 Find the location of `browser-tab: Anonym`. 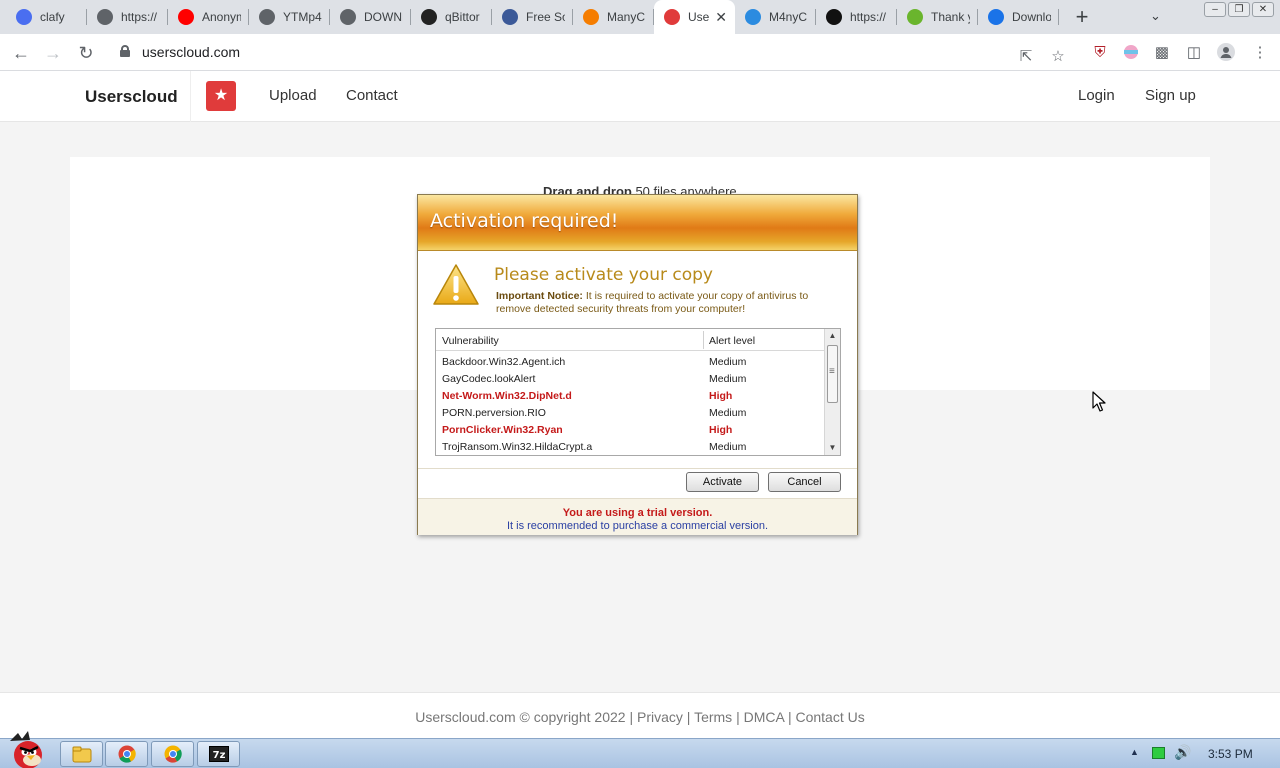

browser-tab: Anonym is located at coordinates (208, 17).